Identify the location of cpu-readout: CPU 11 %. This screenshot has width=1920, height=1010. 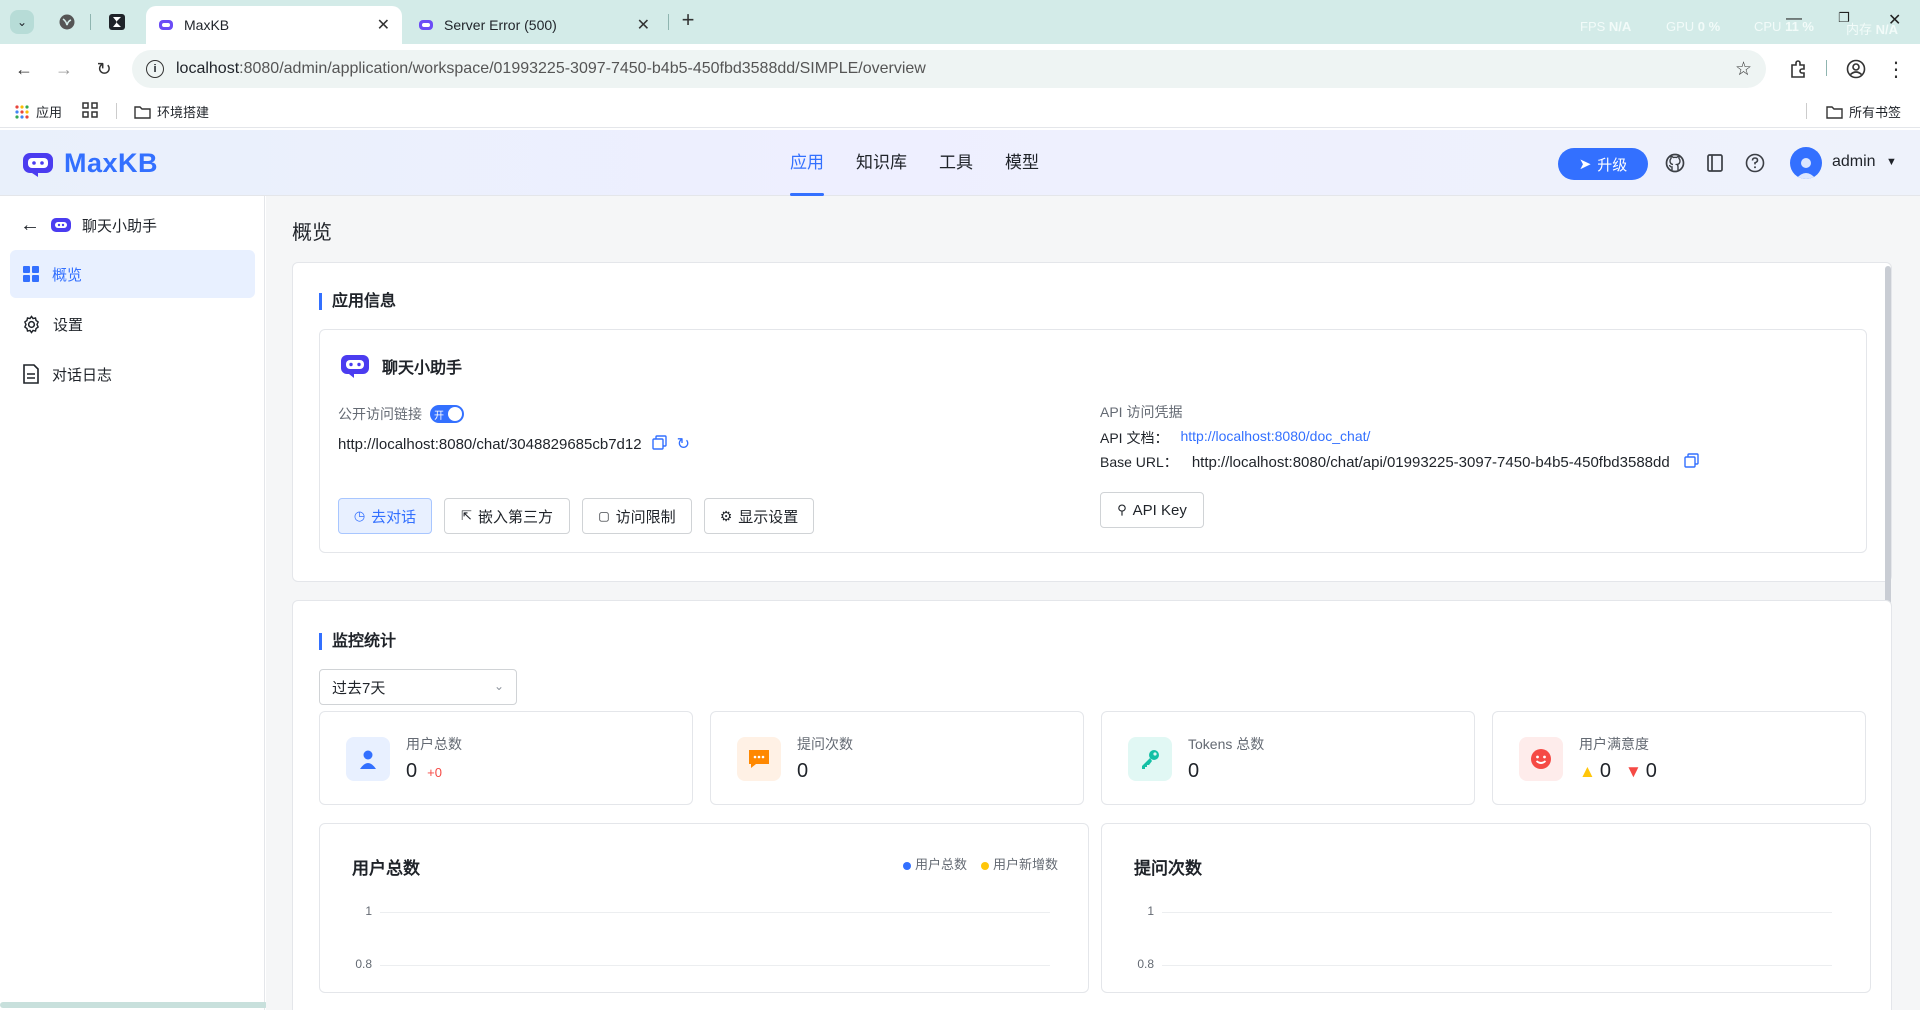
(1784, 26).